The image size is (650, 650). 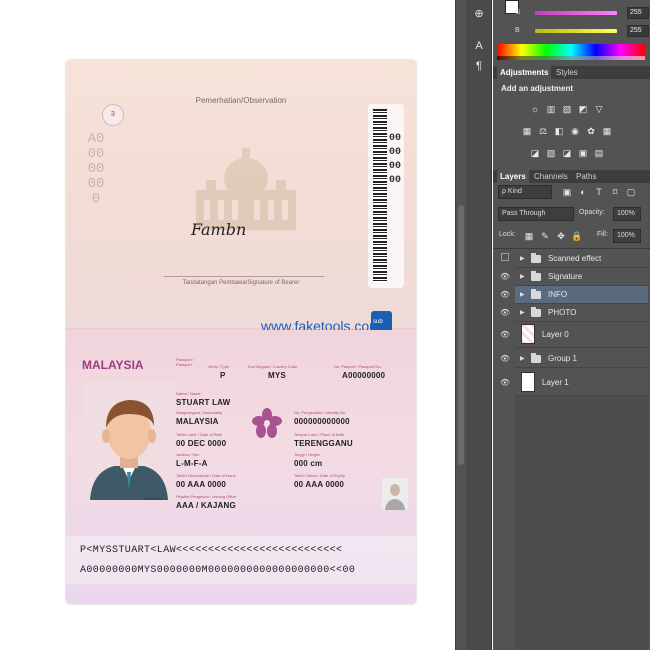 I want to click on tab-channels: Channels, so click(x=551, y=176).